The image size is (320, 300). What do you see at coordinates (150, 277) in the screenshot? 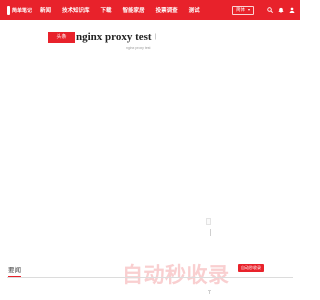
I see `section-divider` at bounding box center [150, 277].